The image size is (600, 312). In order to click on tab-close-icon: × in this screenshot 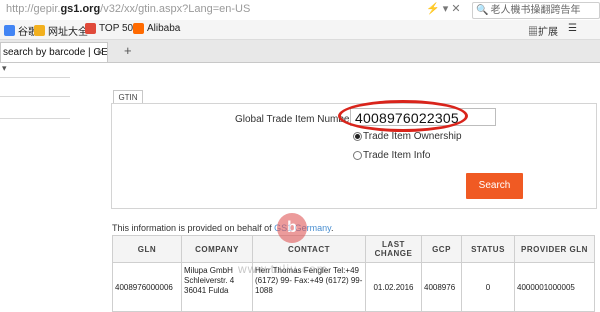, I will do `click(100, 52)`.